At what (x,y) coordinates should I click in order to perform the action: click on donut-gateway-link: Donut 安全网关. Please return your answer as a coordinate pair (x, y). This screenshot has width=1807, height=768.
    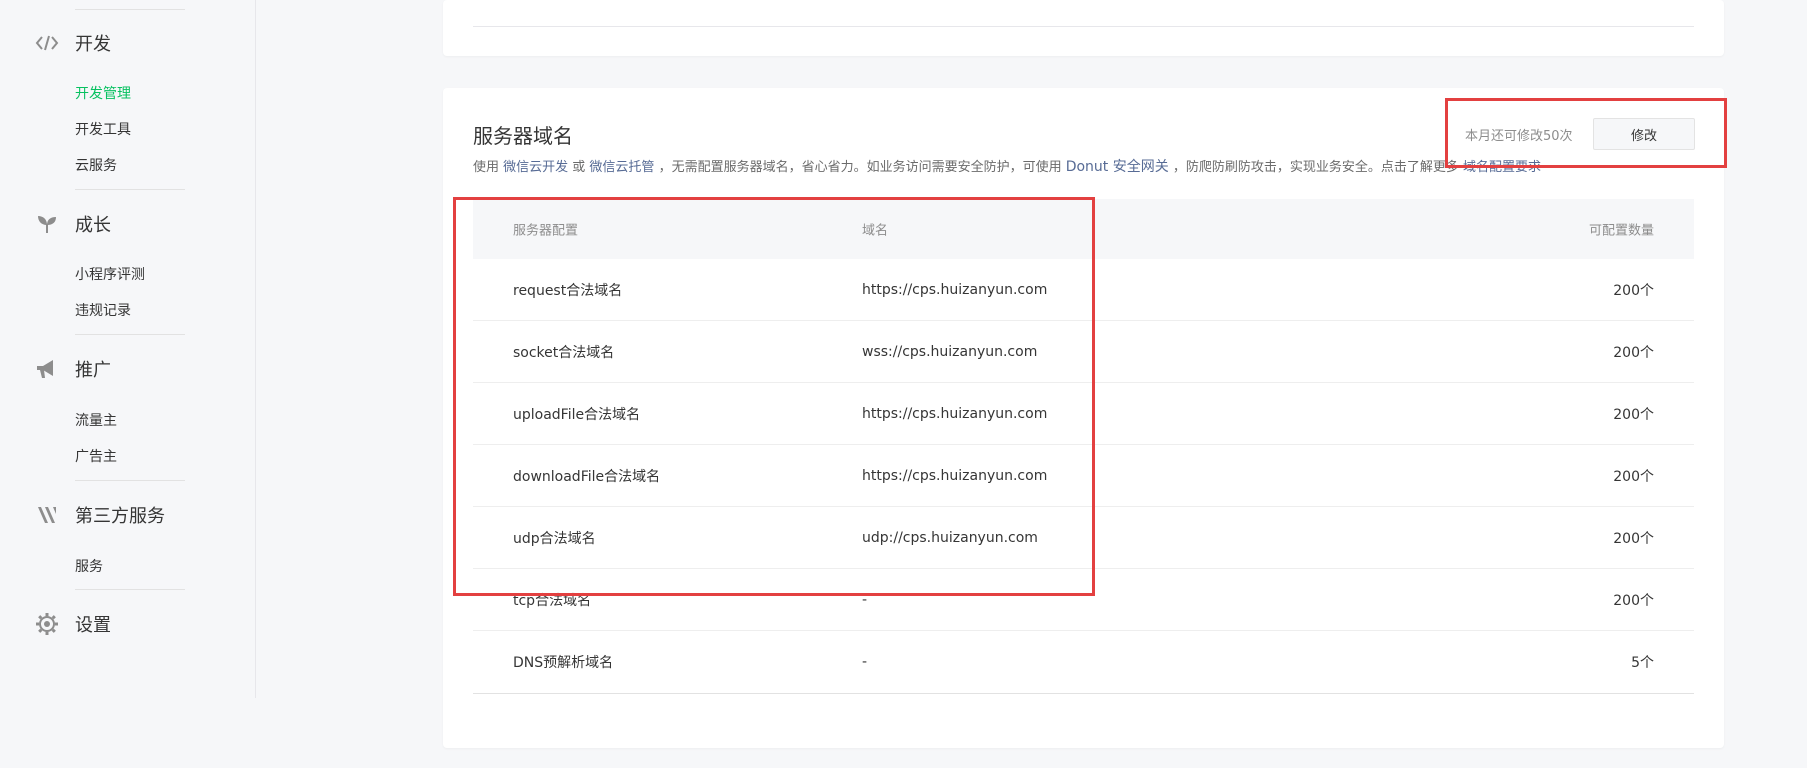
    Looking at the image, I should click on (1117, 167).